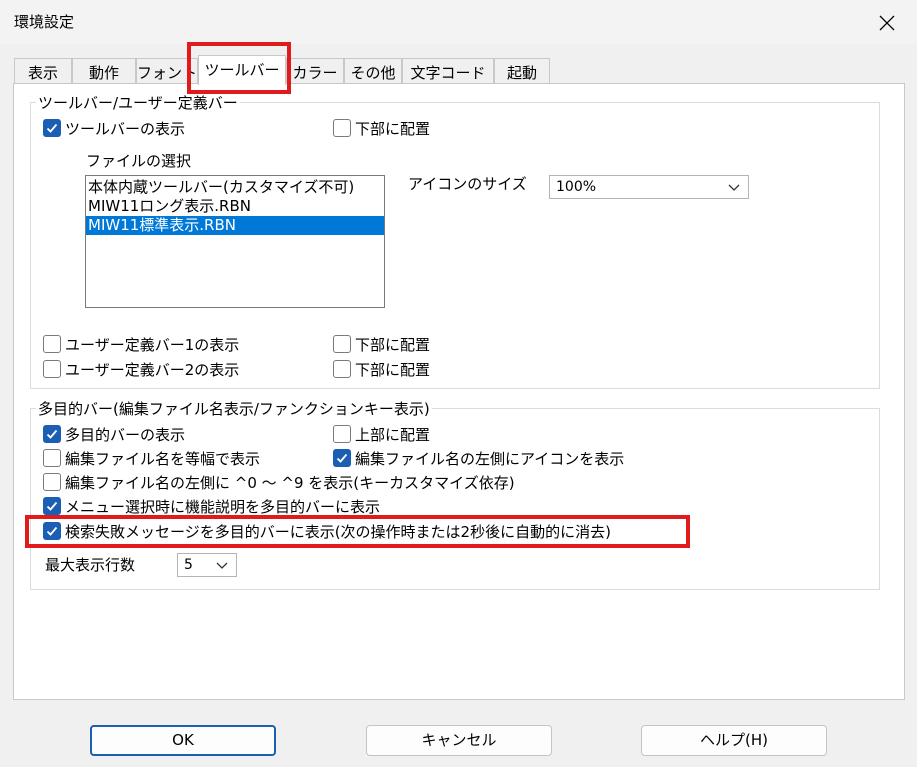 Image resolution: width=917 pixels, height=767 pixels. I want to click on ok-button: OK, so click(183, 740).